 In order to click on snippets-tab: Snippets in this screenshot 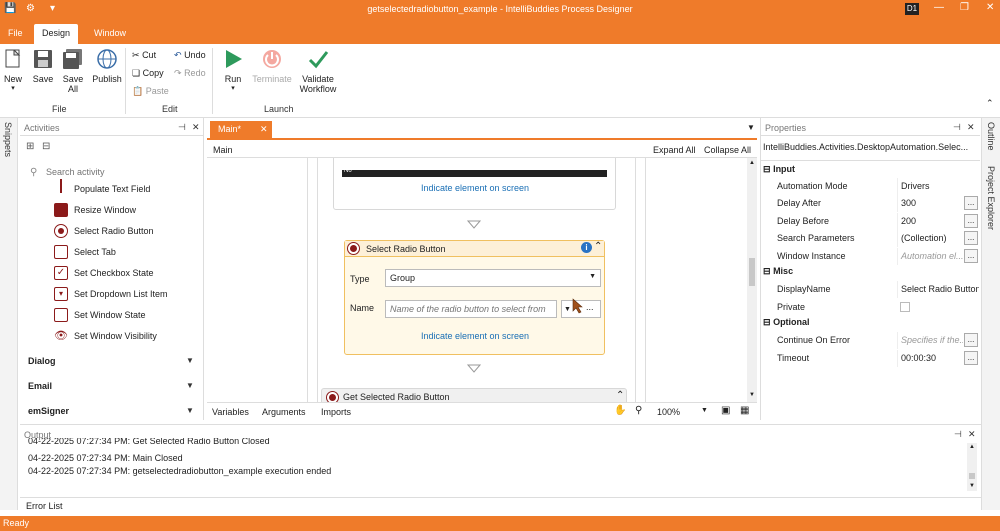, I will do `click(8, 139)`.